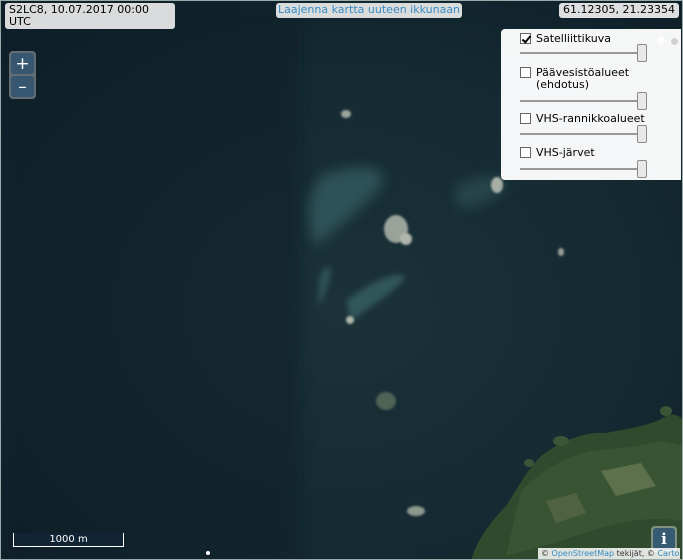 Image resolution: width=683 pixels, height=560 pixels. I want to click on layer-item-satellite: Satelliittikuva, so click(585, 39).